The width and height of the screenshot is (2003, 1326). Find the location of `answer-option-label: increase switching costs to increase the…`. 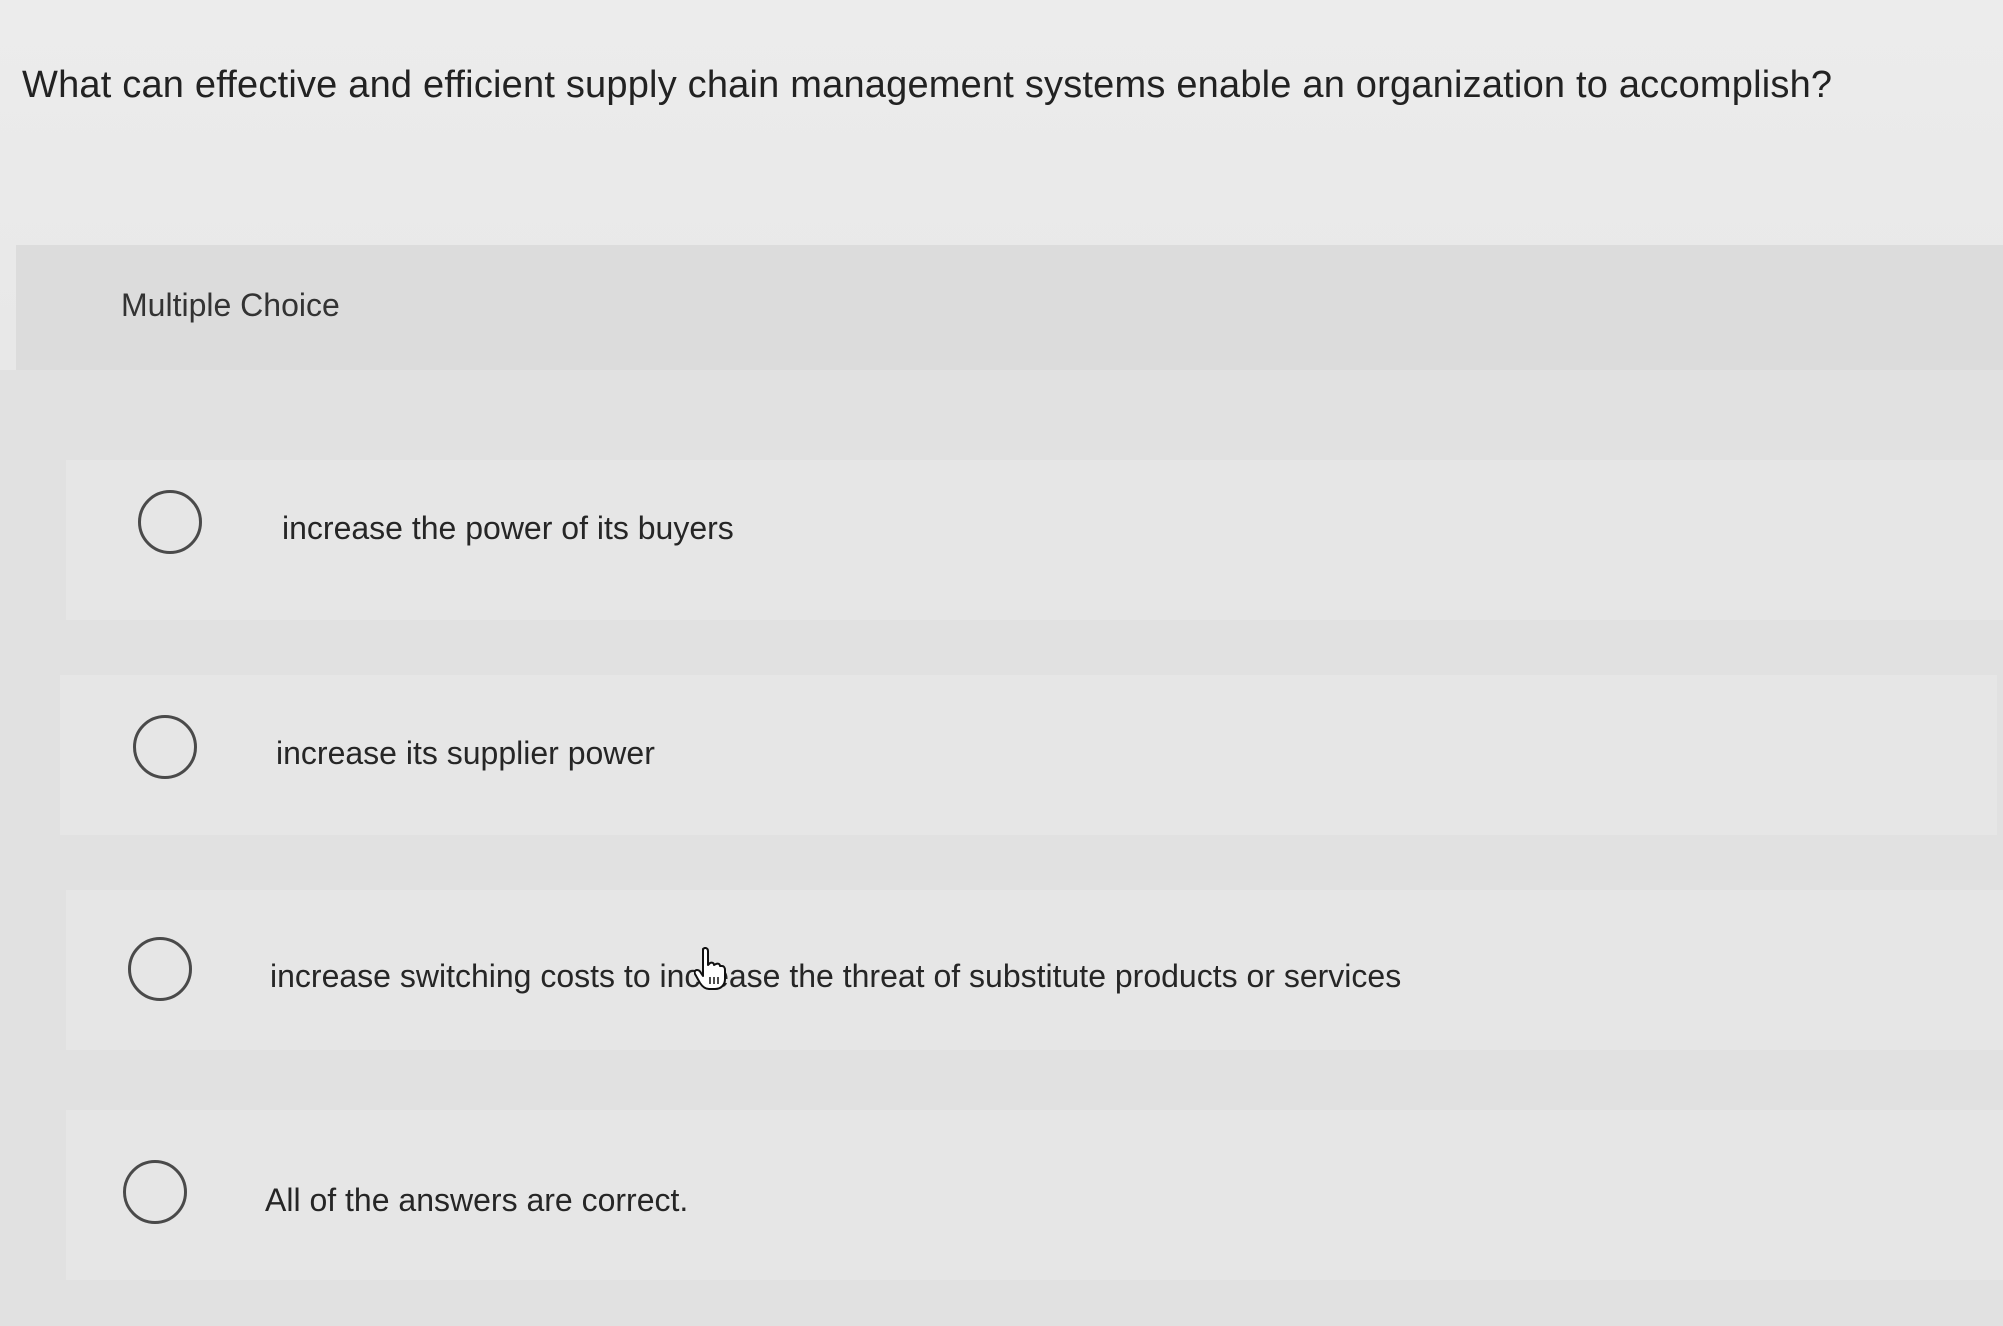

answer-option-label: increase switching costs to increase the… is located at coordinates (836, 976).